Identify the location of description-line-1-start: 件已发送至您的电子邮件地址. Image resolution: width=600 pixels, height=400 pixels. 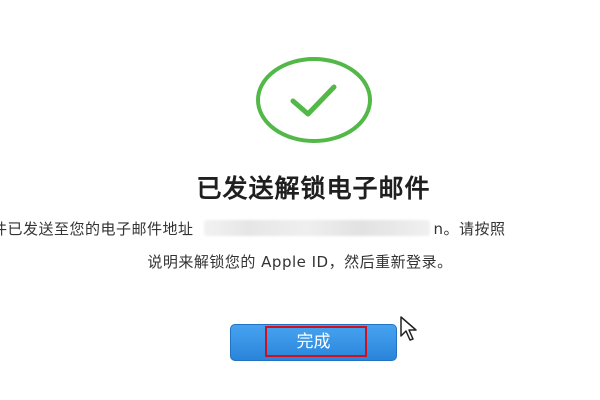
(97, 229).